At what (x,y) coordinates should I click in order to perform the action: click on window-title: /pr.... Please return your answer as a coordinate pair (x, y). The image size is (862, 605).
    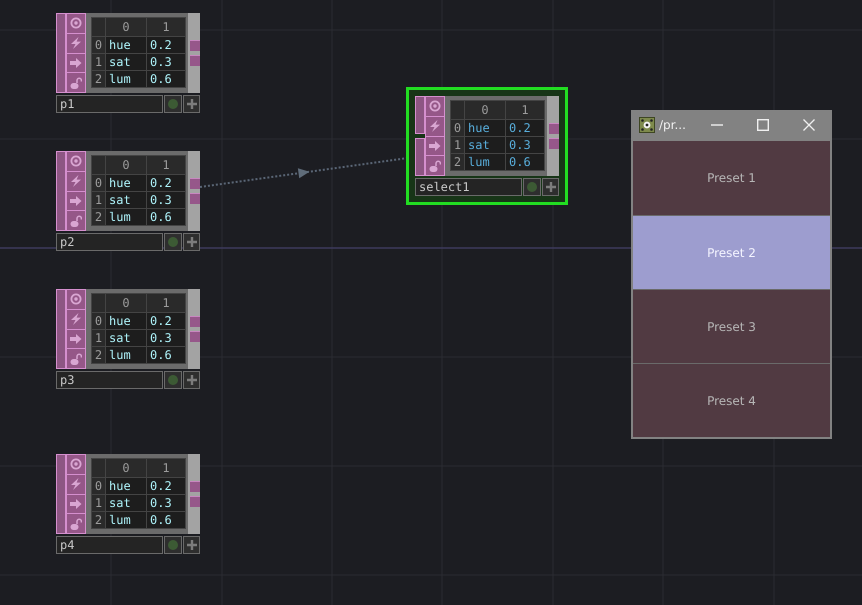
    Looking at the image, I should click on (672, 125).